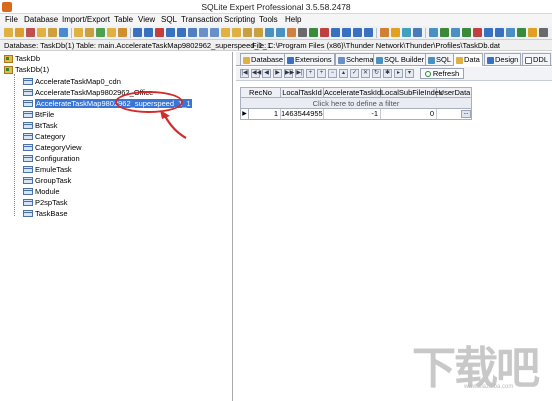  What do you see at coordinates (503, 59) in the screenshot?
I see `tab-design: Design` at bounding box center [503, 59].